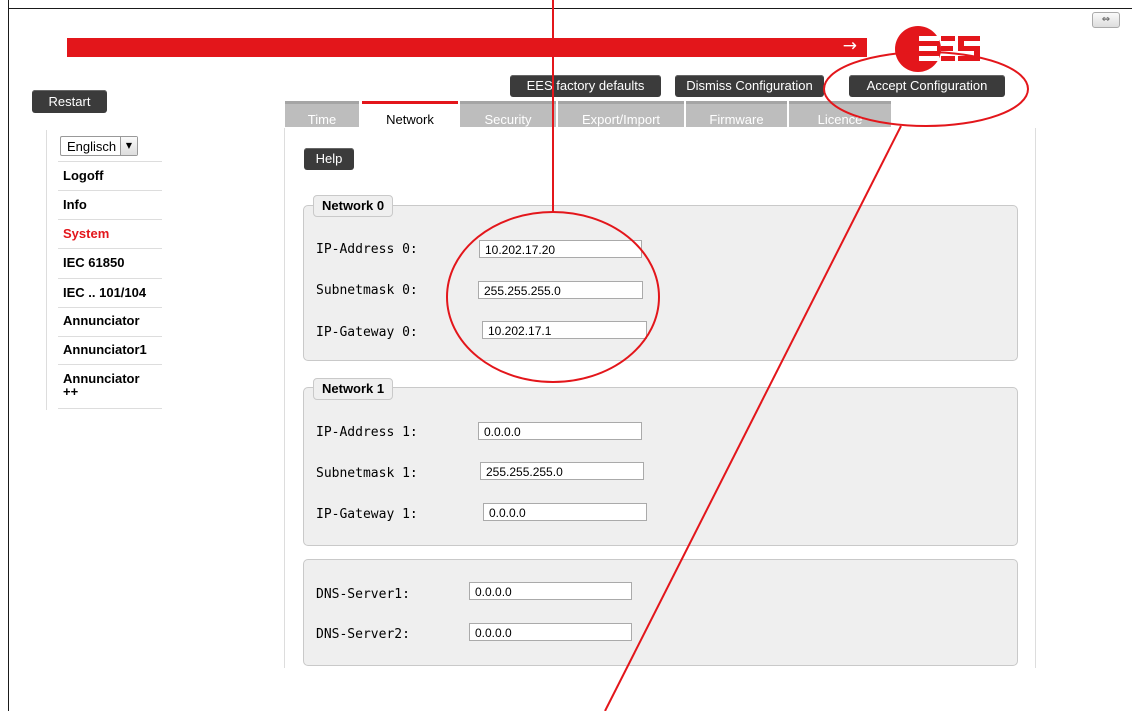 The height and width of the screenshot is (711, 1132). What do you see at coordinates (363, 634) in the screenshot?
I see `dns-server2-label: DNS-Server2:` at bounding box center [363, 634].